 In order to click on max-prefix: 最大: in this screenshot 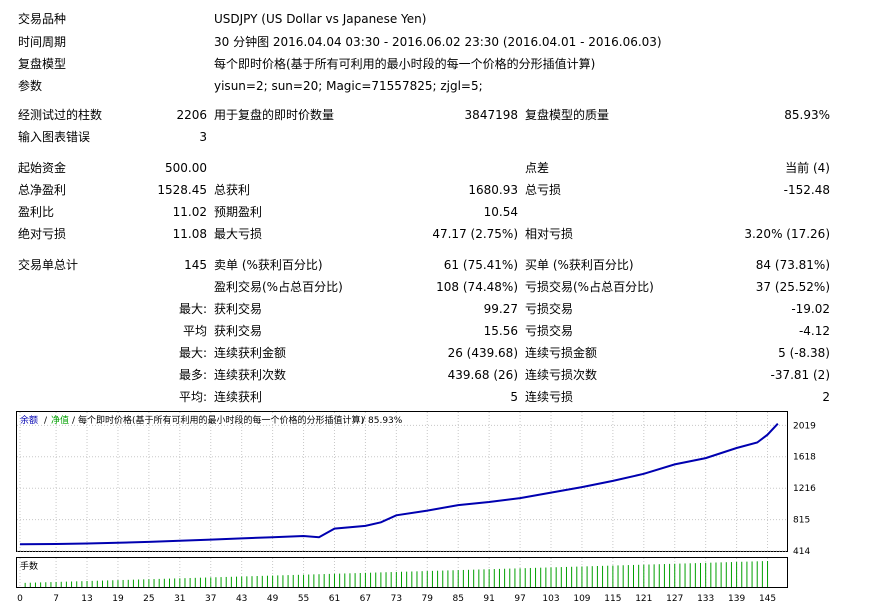, I will do `click(192, 353)`.